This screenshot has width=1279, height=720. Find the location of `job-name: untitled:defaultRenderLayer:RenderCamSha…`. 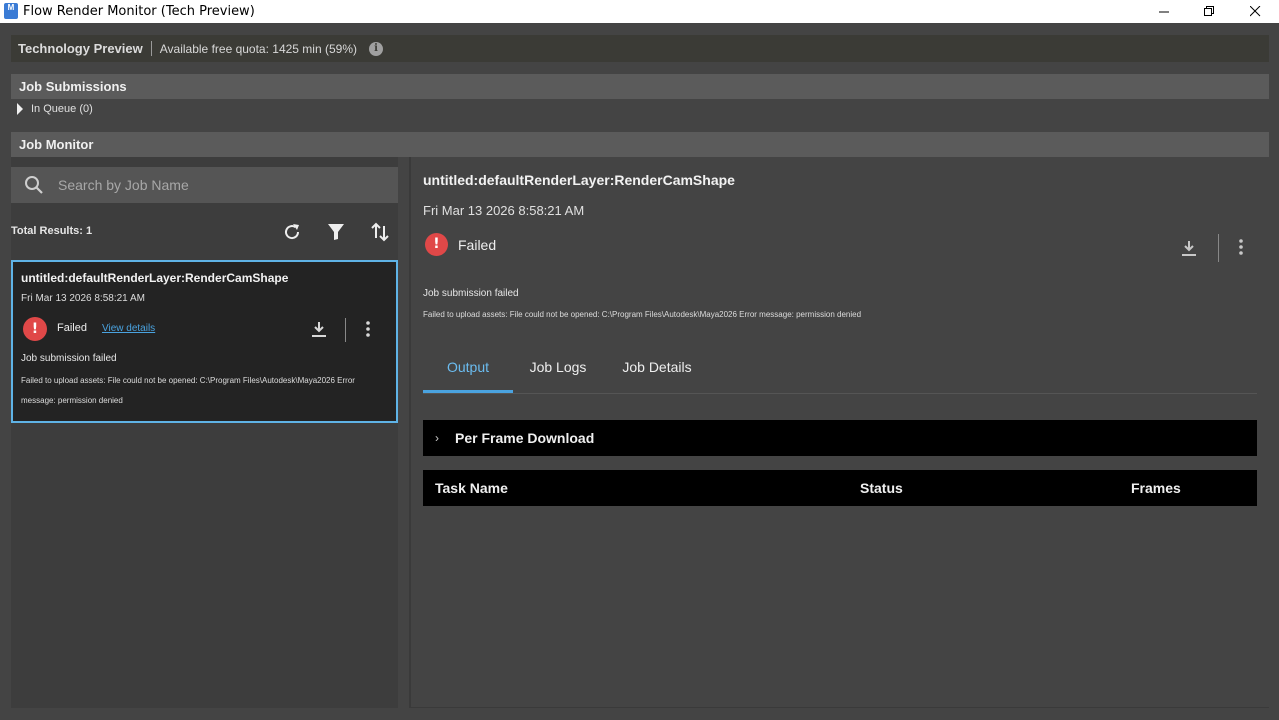

job-name: untitled:defaultRenderLayer:RenderCamSha… is located at coordinates (155, 278).